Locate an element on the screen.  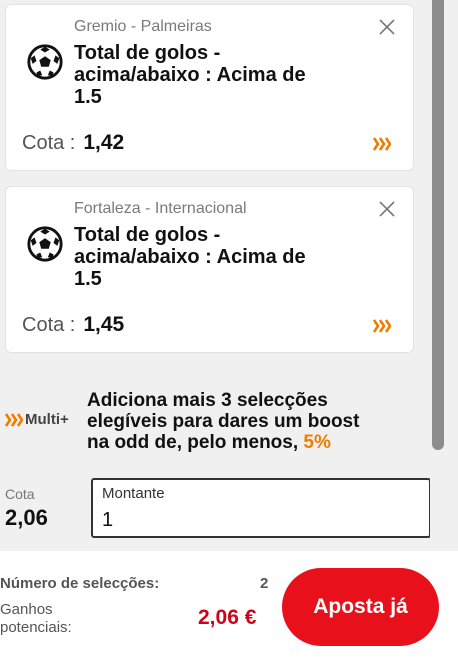
odds-row: Cota : 1,45 is located at coordinates (73, 325).